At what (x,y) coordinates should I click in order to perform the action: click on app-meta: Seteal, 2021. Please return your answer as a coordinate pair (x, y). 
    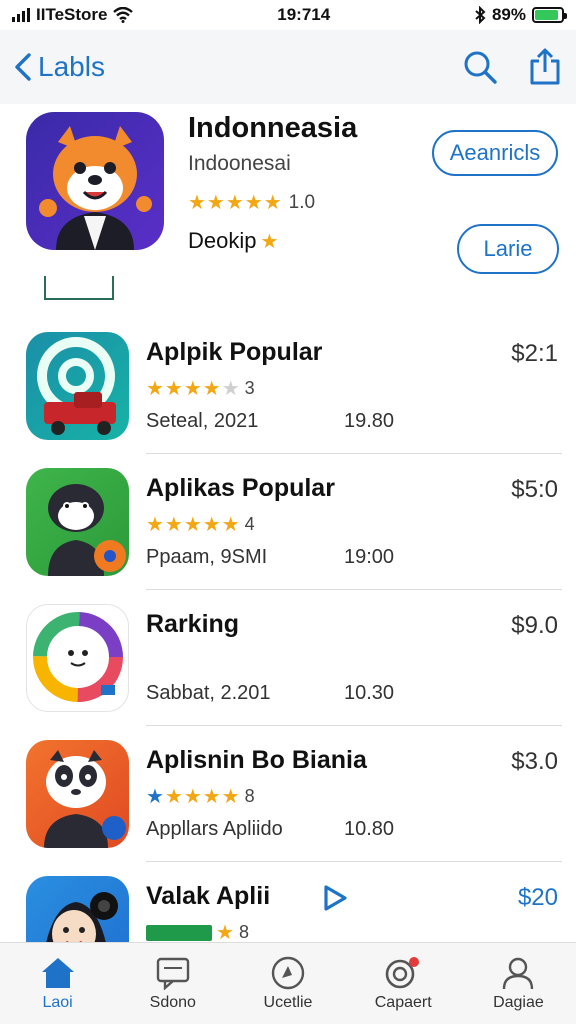
    Looking at the image, I should click on (202, 421).